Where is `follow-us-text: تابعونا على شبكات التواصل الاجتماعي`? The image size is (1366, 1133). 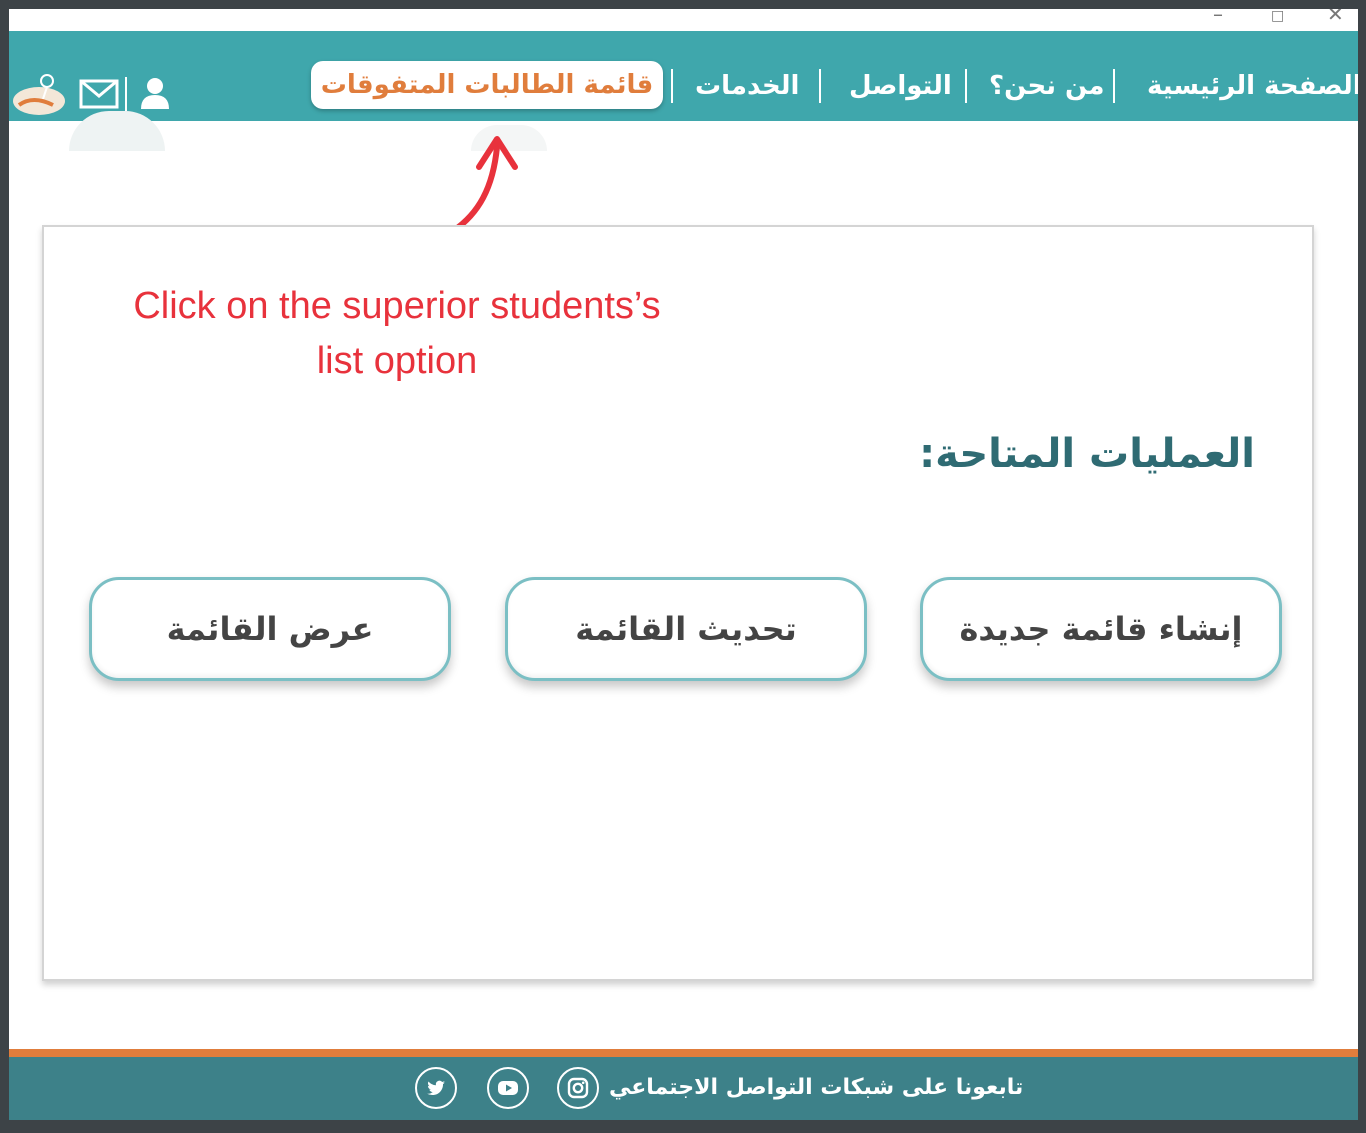
follow-us-text: تابعونا على شبكات التواصل الاجتماعي is located at coordinates (816, 1087).